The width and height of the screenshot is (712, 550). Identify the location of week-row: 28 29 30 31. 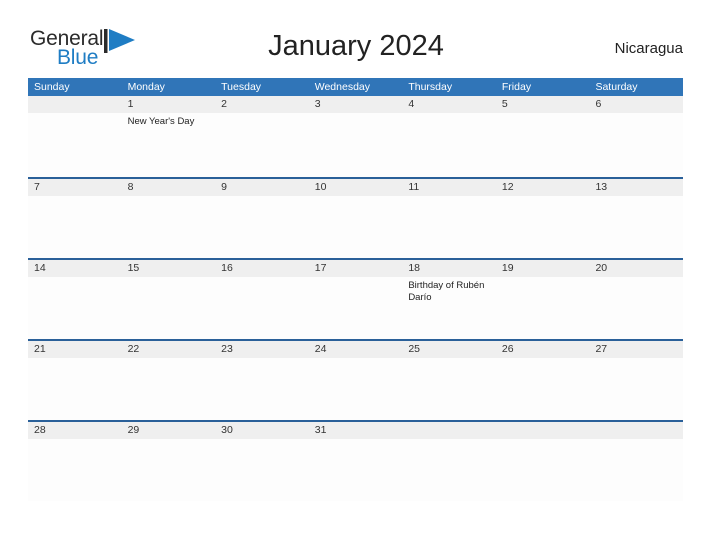
(356, 460).